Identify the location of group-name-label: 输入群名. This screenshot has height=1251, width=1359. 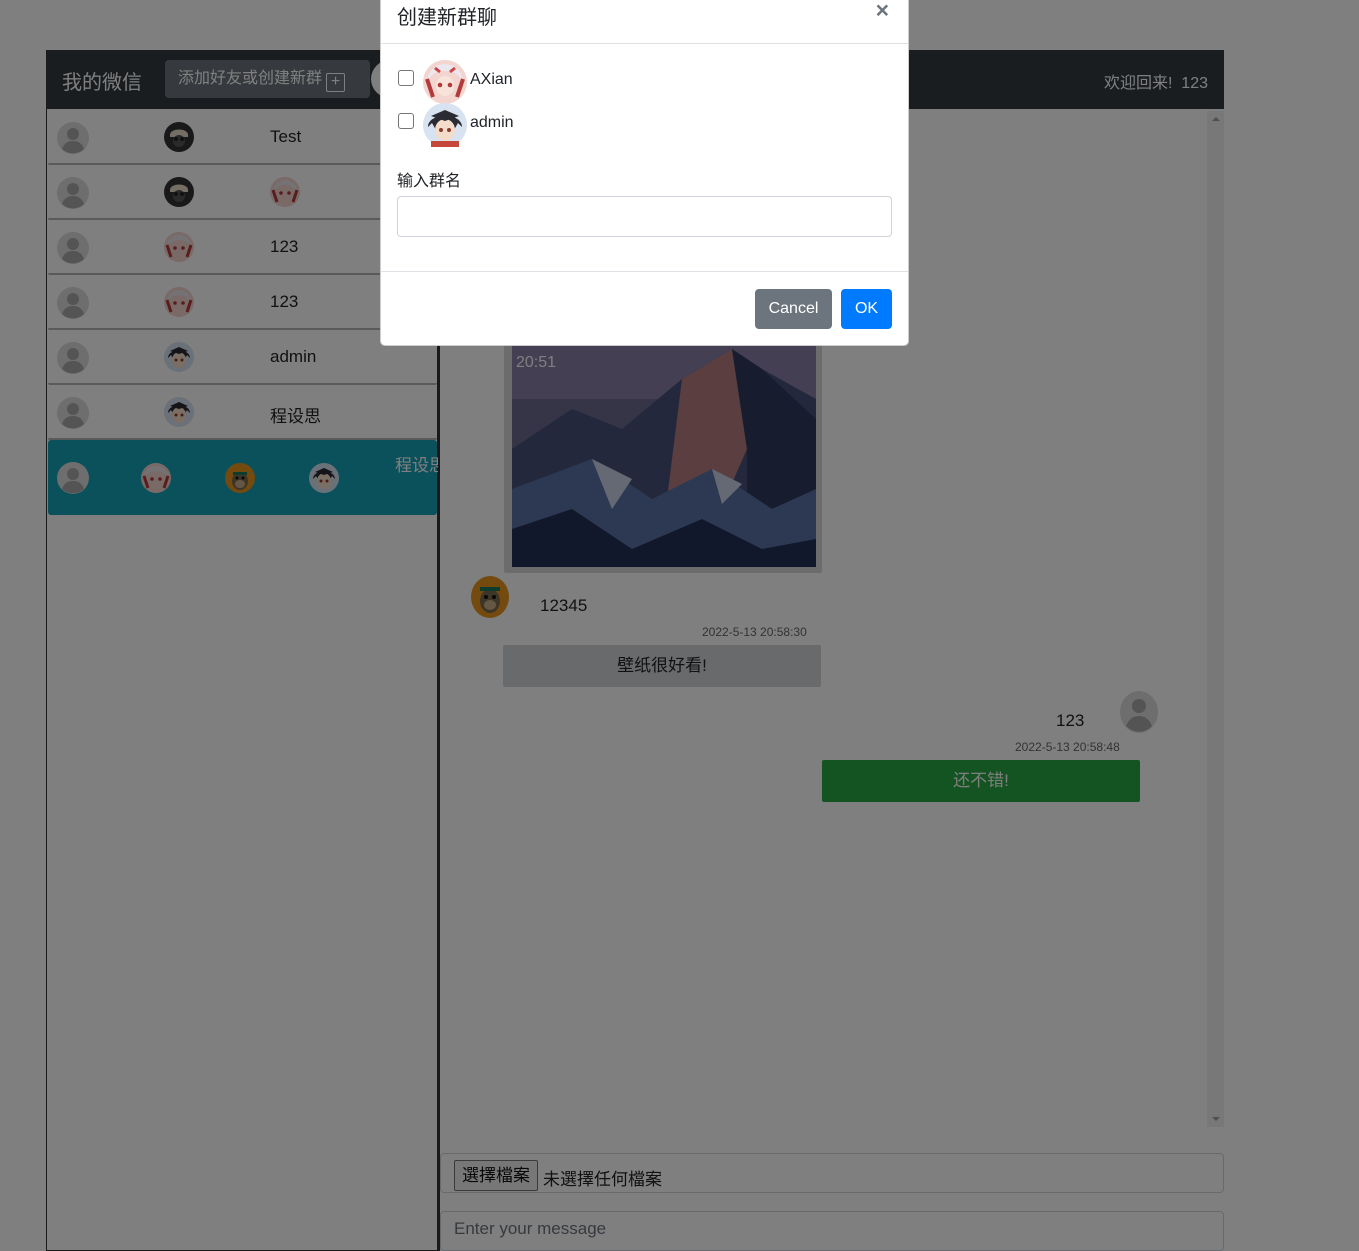
(429, 181).